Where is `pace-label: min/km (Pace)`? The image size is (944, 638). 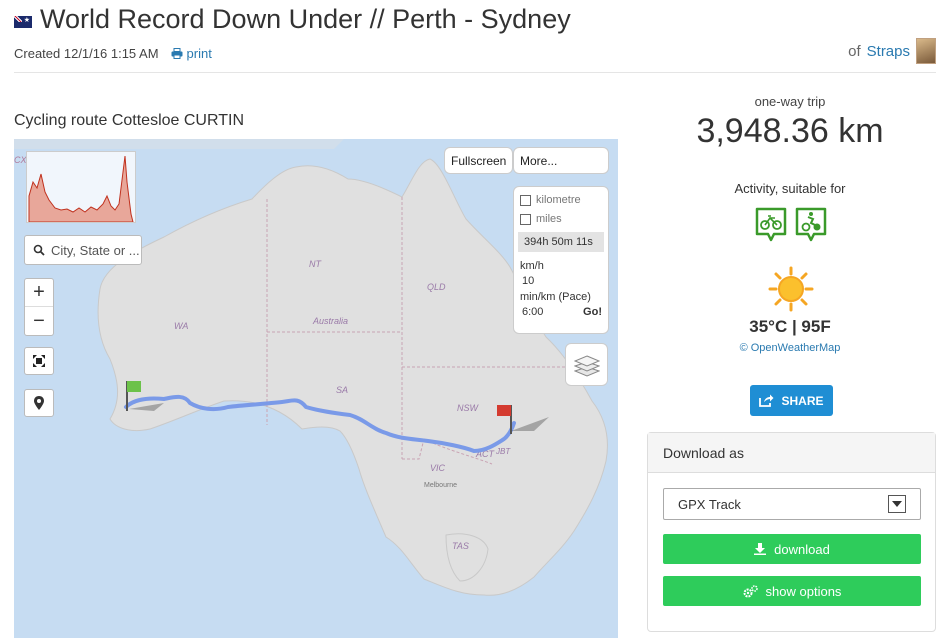
pace-label: min/km (Pace) is located at coordinates (555, 297).